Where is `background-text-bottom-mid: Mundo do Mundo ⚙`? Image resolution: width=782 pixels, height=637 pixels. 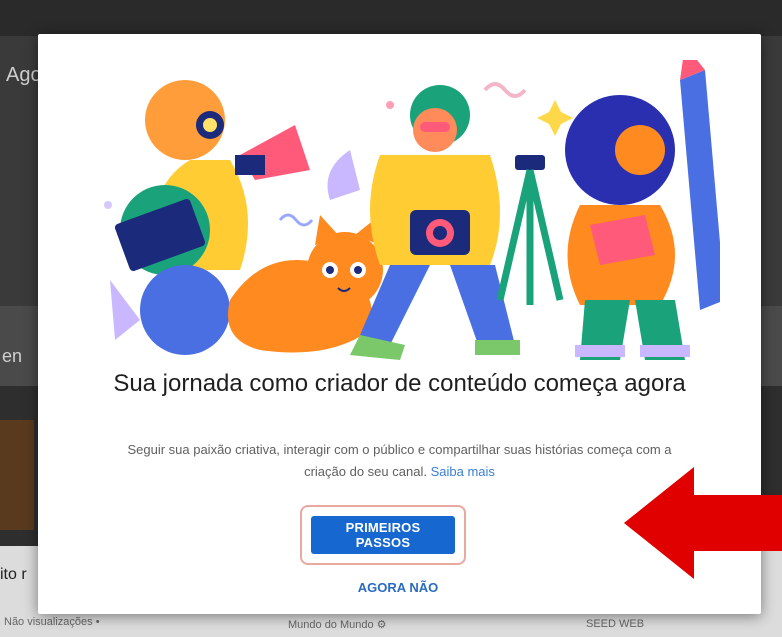 background-text-bottom-mid: Mundo do Mundo ⚙ is located at coordinates (337, 625).